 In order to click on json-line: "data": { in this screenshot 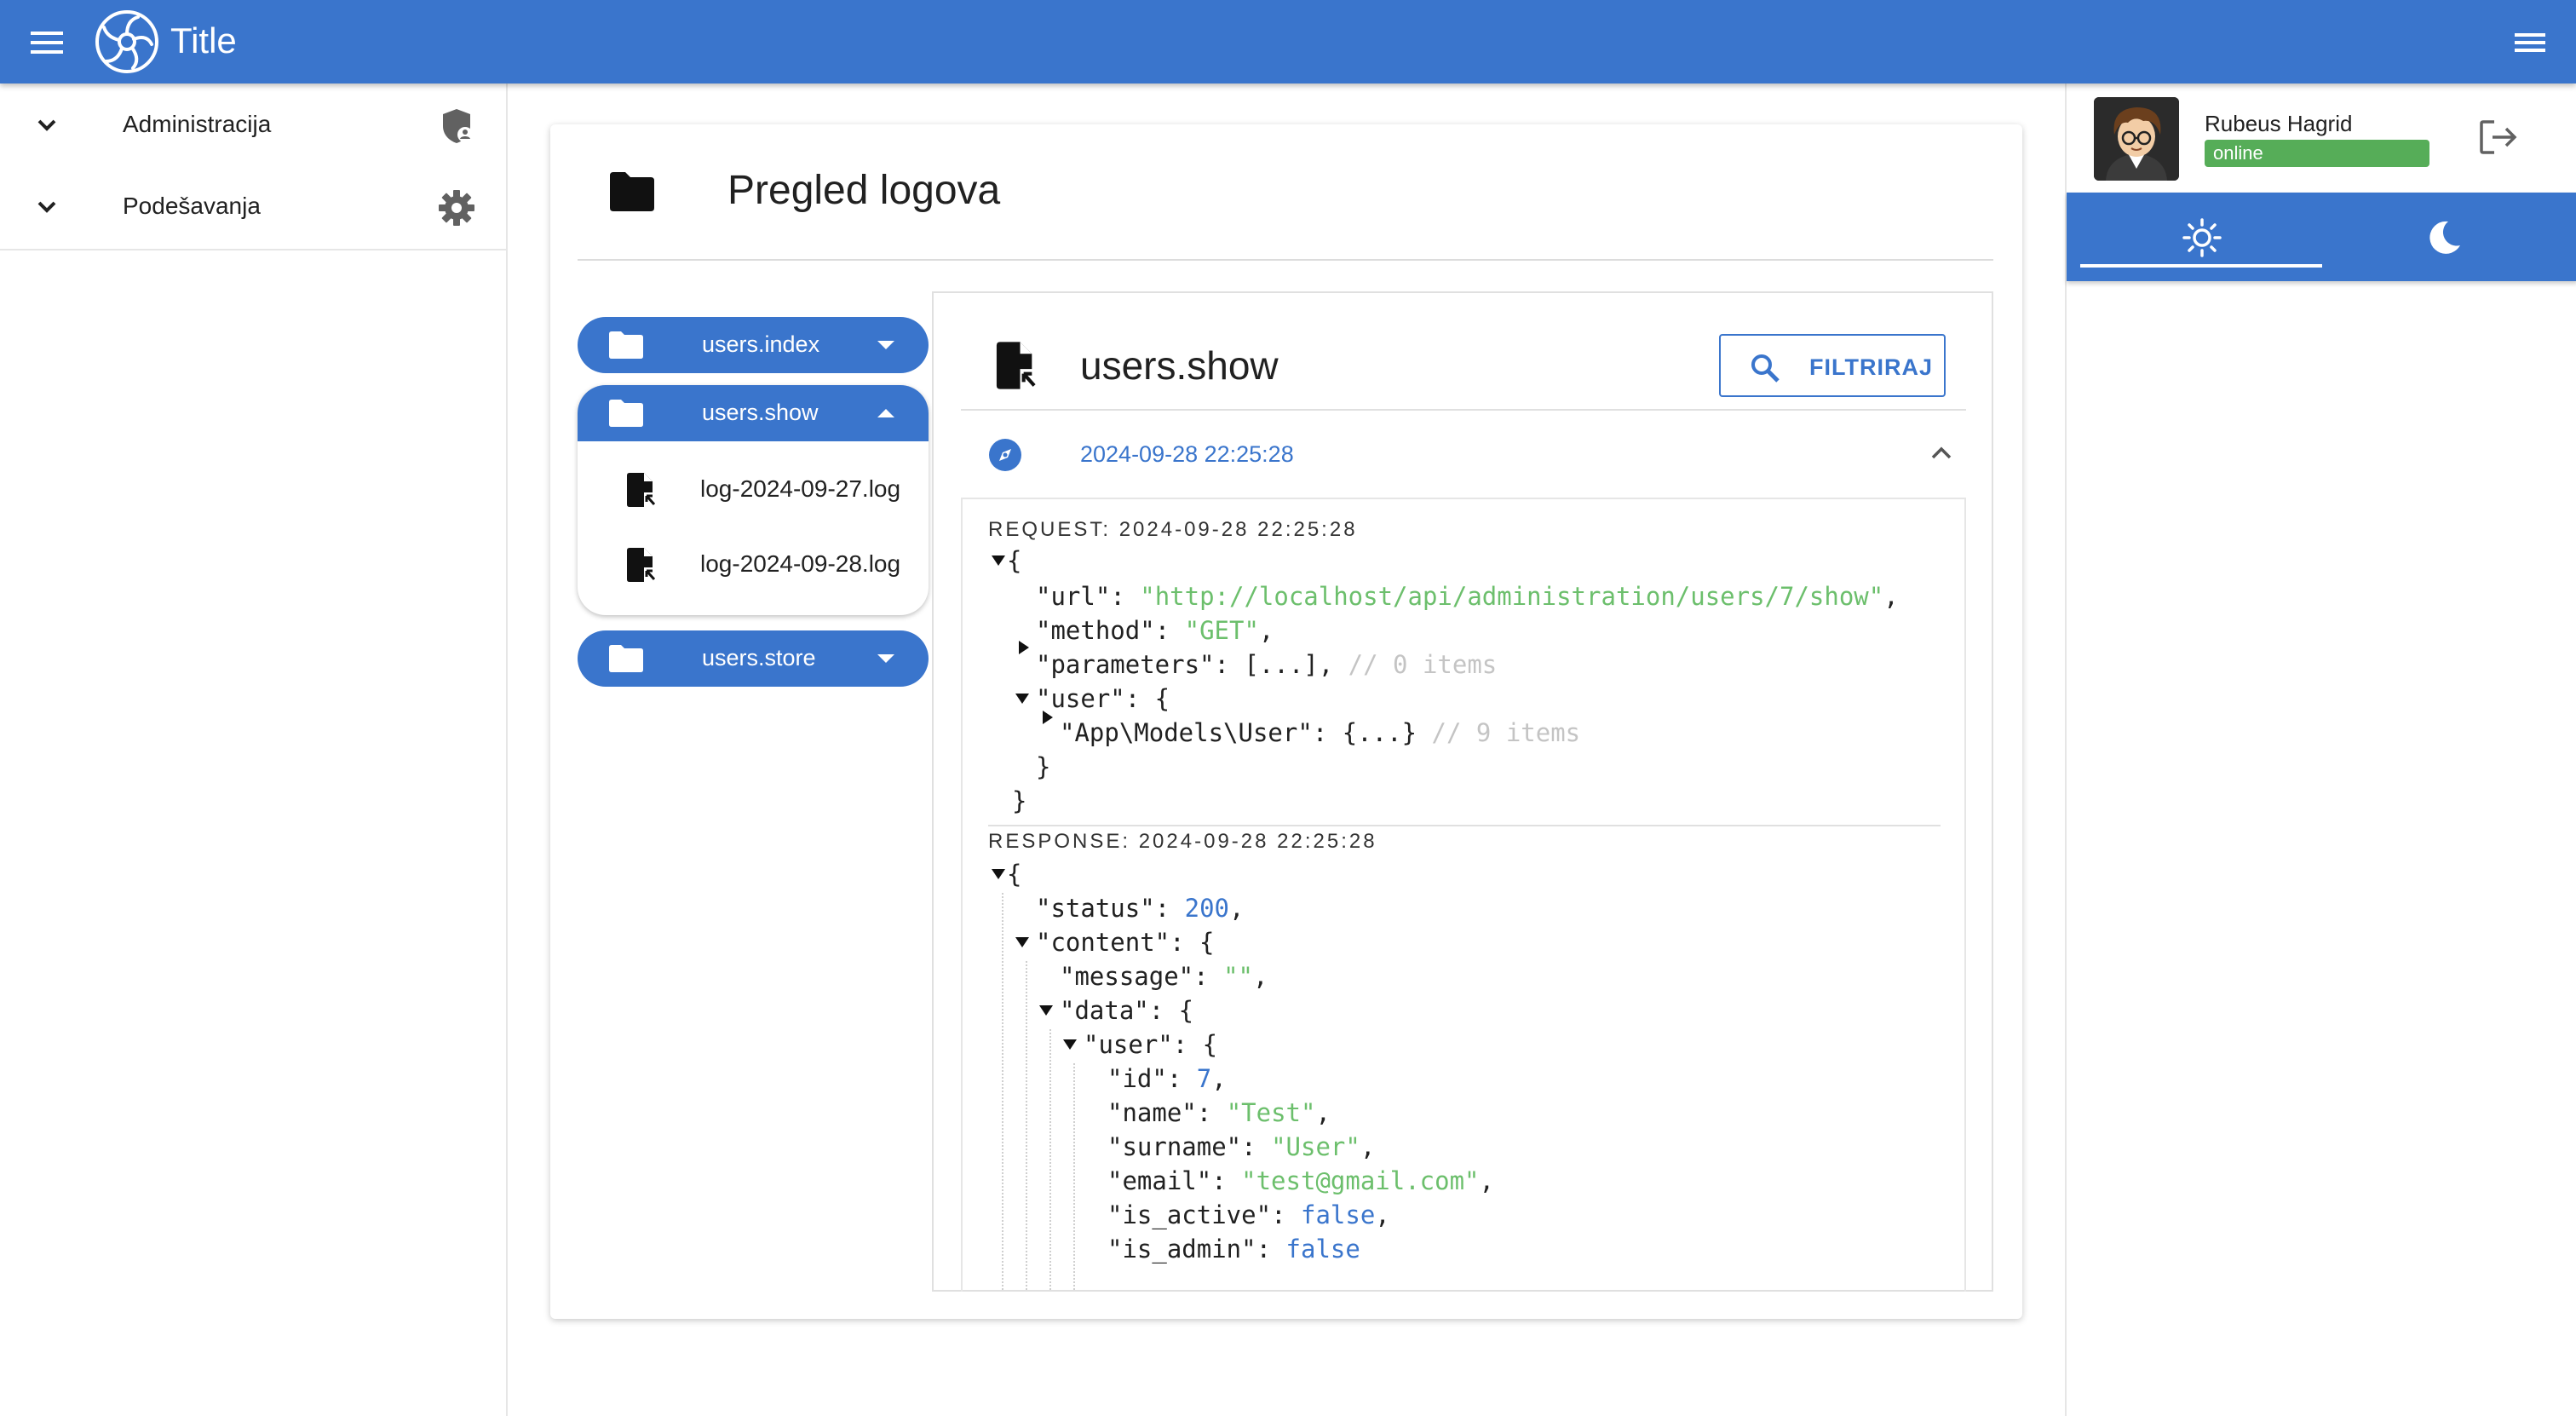, I will do `click(1127, 1010)`.